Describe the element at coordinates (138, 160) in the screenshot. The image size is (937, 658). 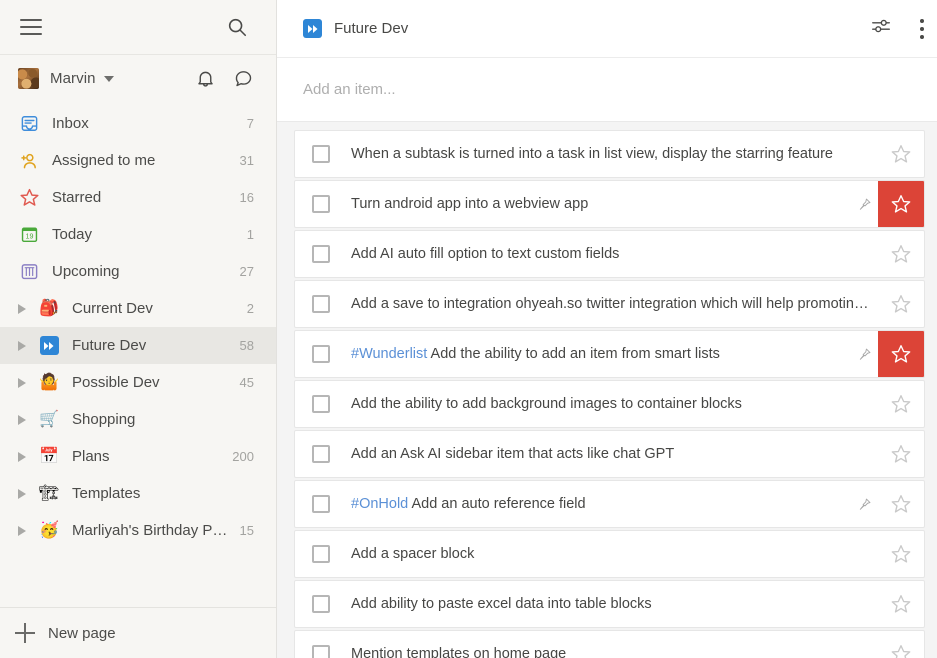
I see `sidebar-item-assigned-to-me: Assigned to me 31` at that location.